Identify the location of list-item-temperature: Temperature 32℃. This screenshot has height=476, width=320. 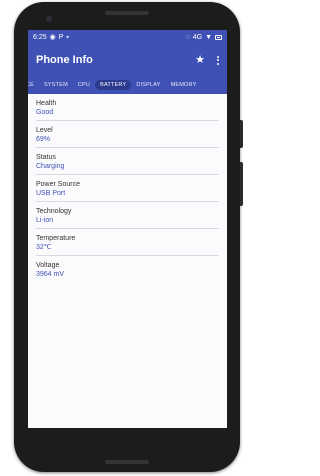
(127, 242).